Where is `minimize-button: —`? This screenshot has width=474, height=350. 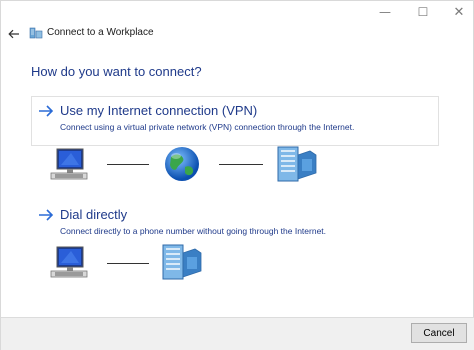
minimize-button: — is located at coordinates (385, 12).